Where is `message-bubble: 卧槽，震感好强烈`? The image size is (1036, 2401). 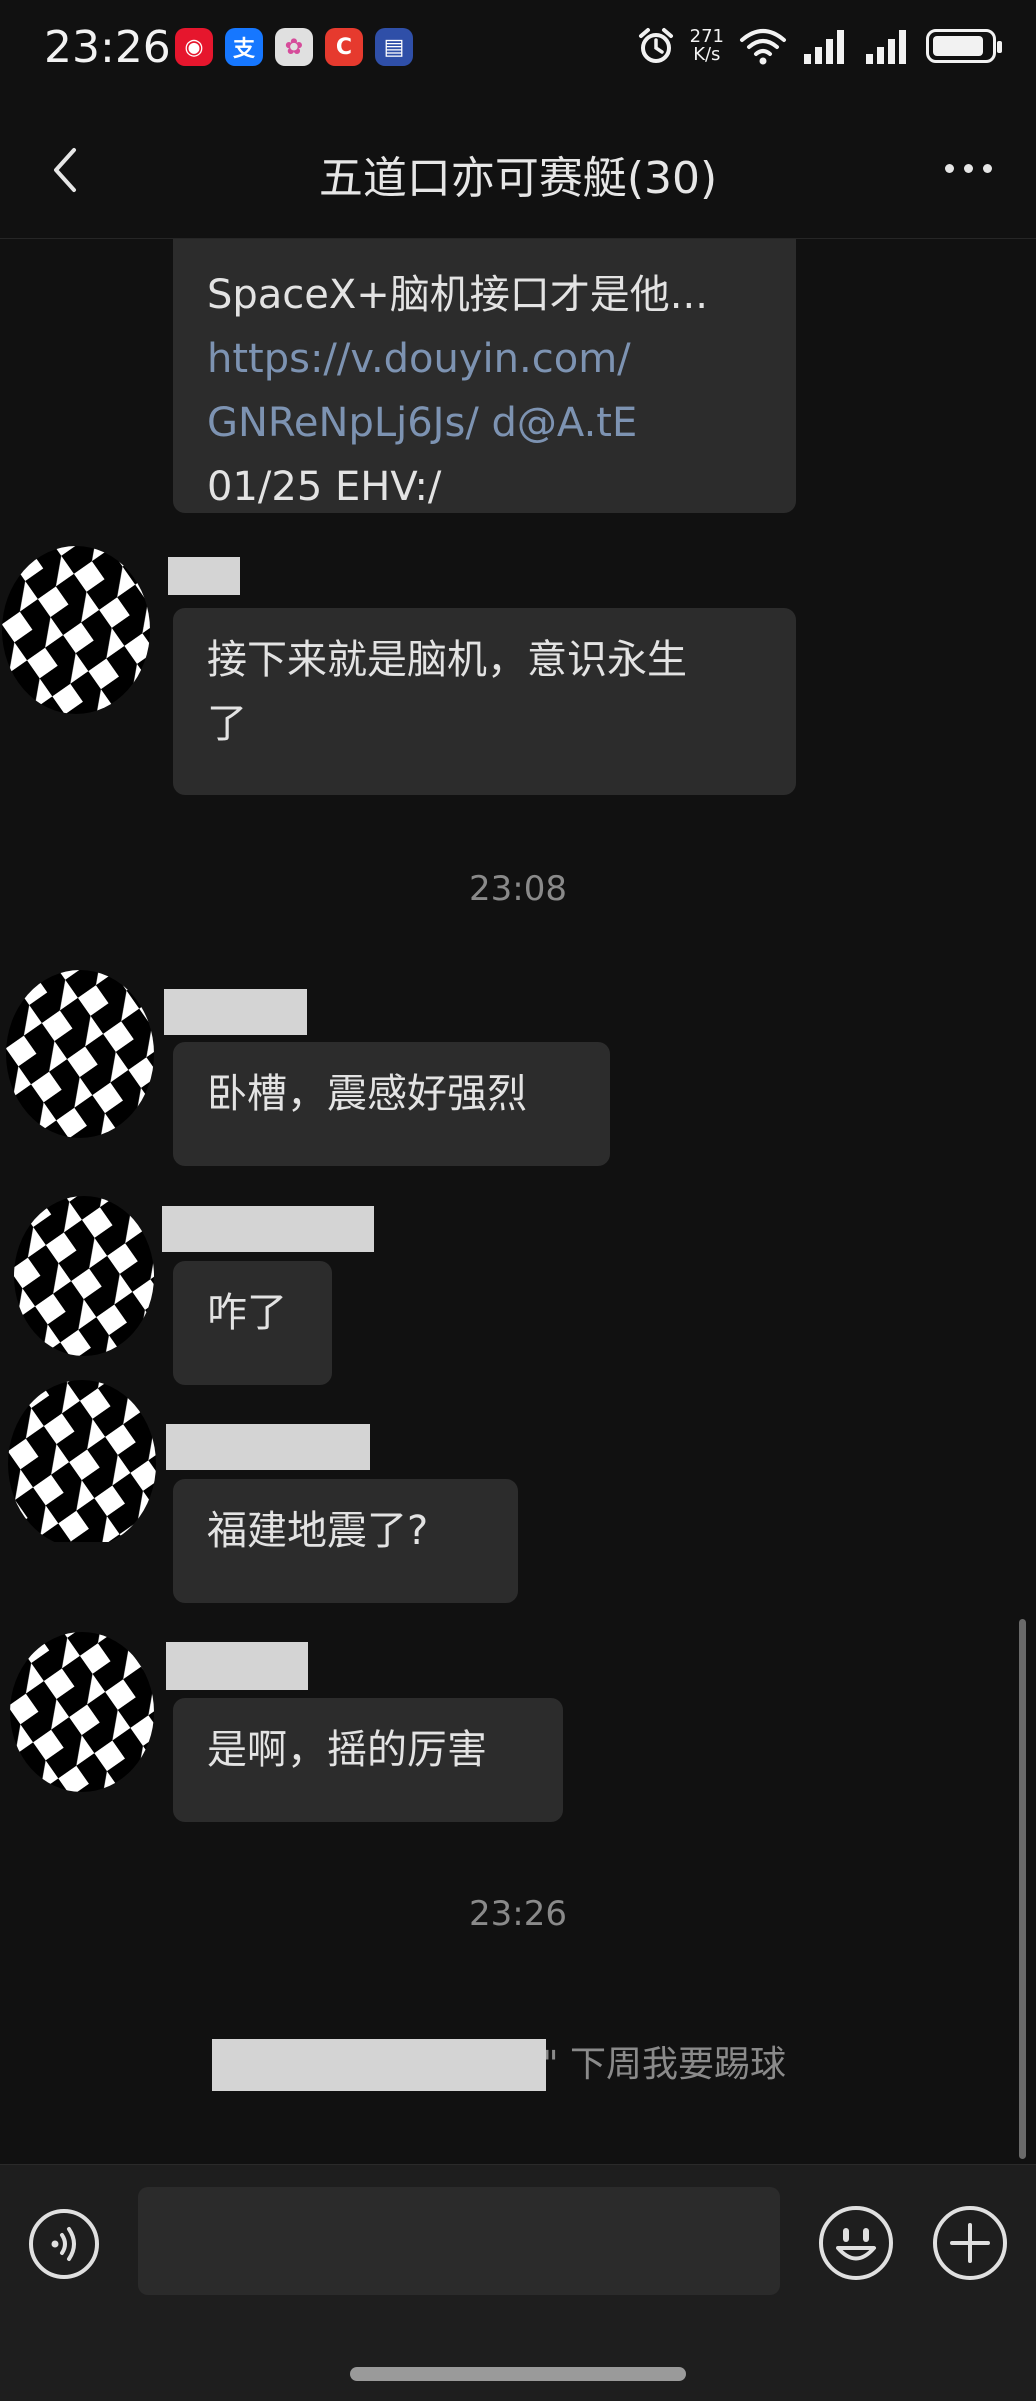 message-bubble: 卧槽，震感好强烈 is located at coordinates (391, 1104).